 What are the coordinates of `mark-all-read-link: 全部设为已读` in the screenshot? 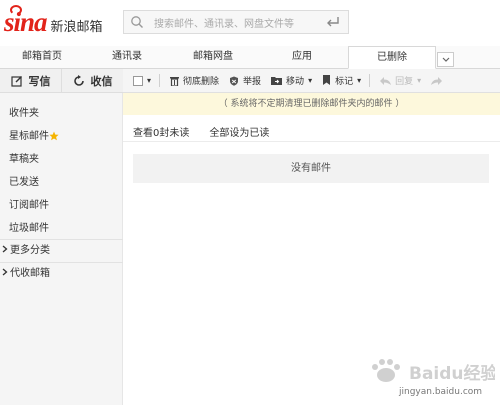 It's located at (239, 131).